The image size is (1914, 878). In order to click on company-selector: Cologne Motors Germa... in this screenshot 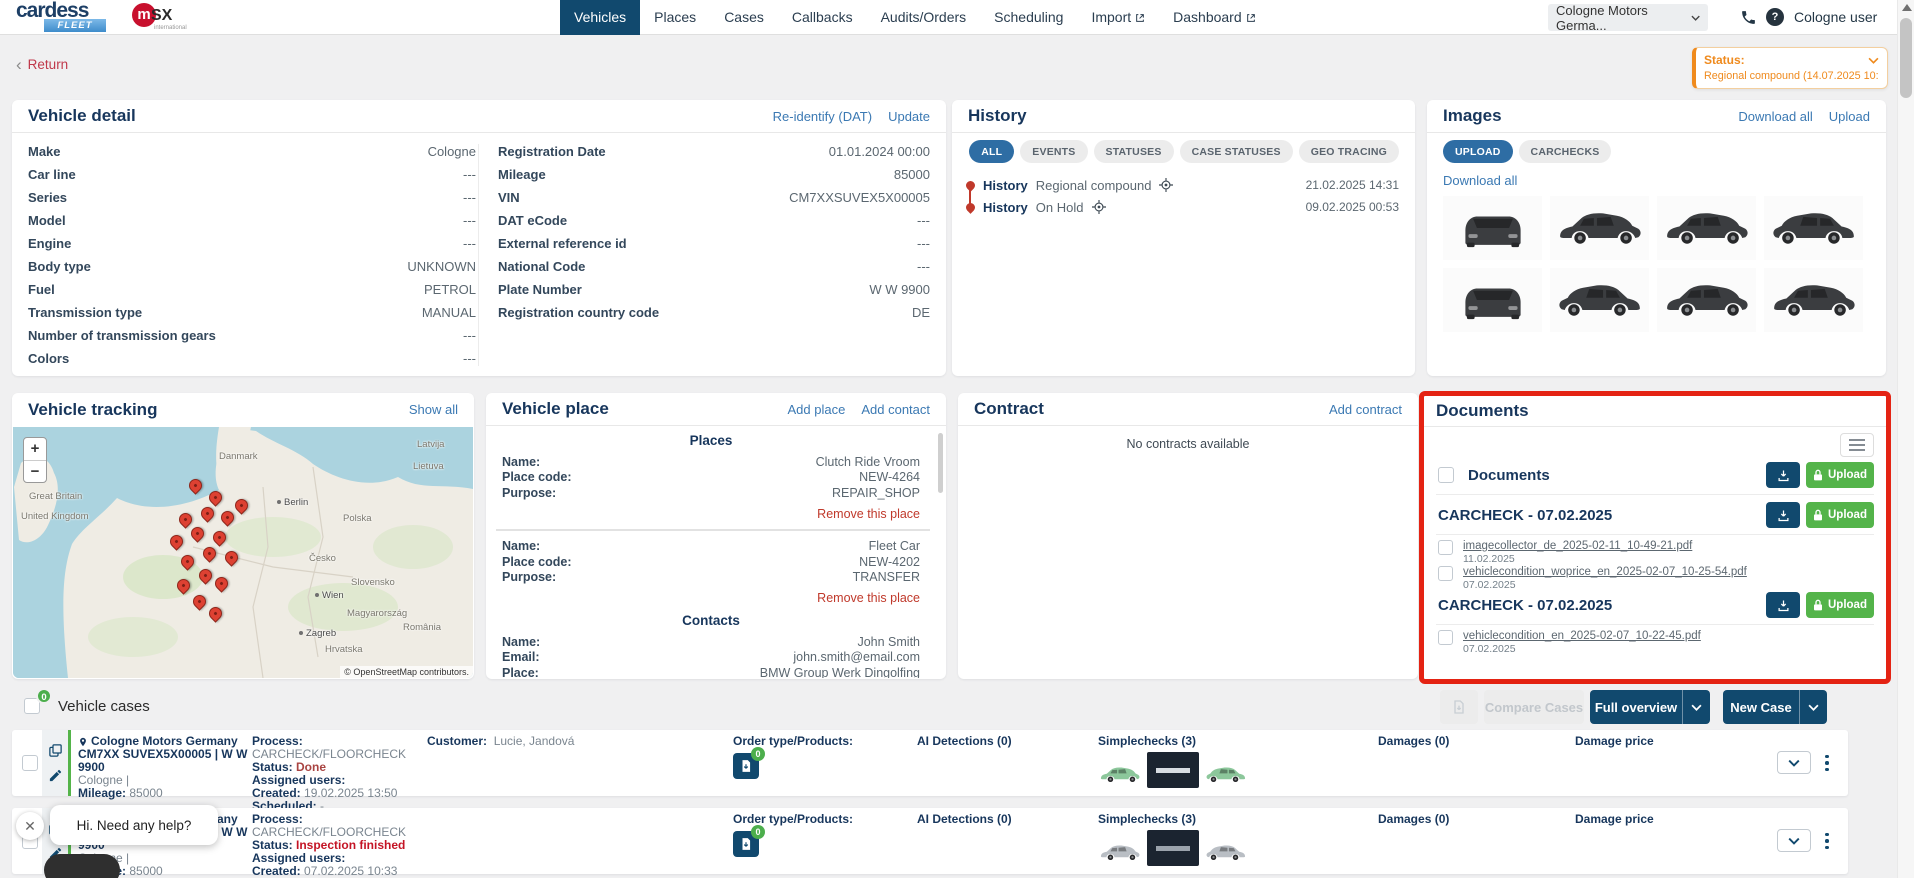, I will do `click(1628, 18)`.